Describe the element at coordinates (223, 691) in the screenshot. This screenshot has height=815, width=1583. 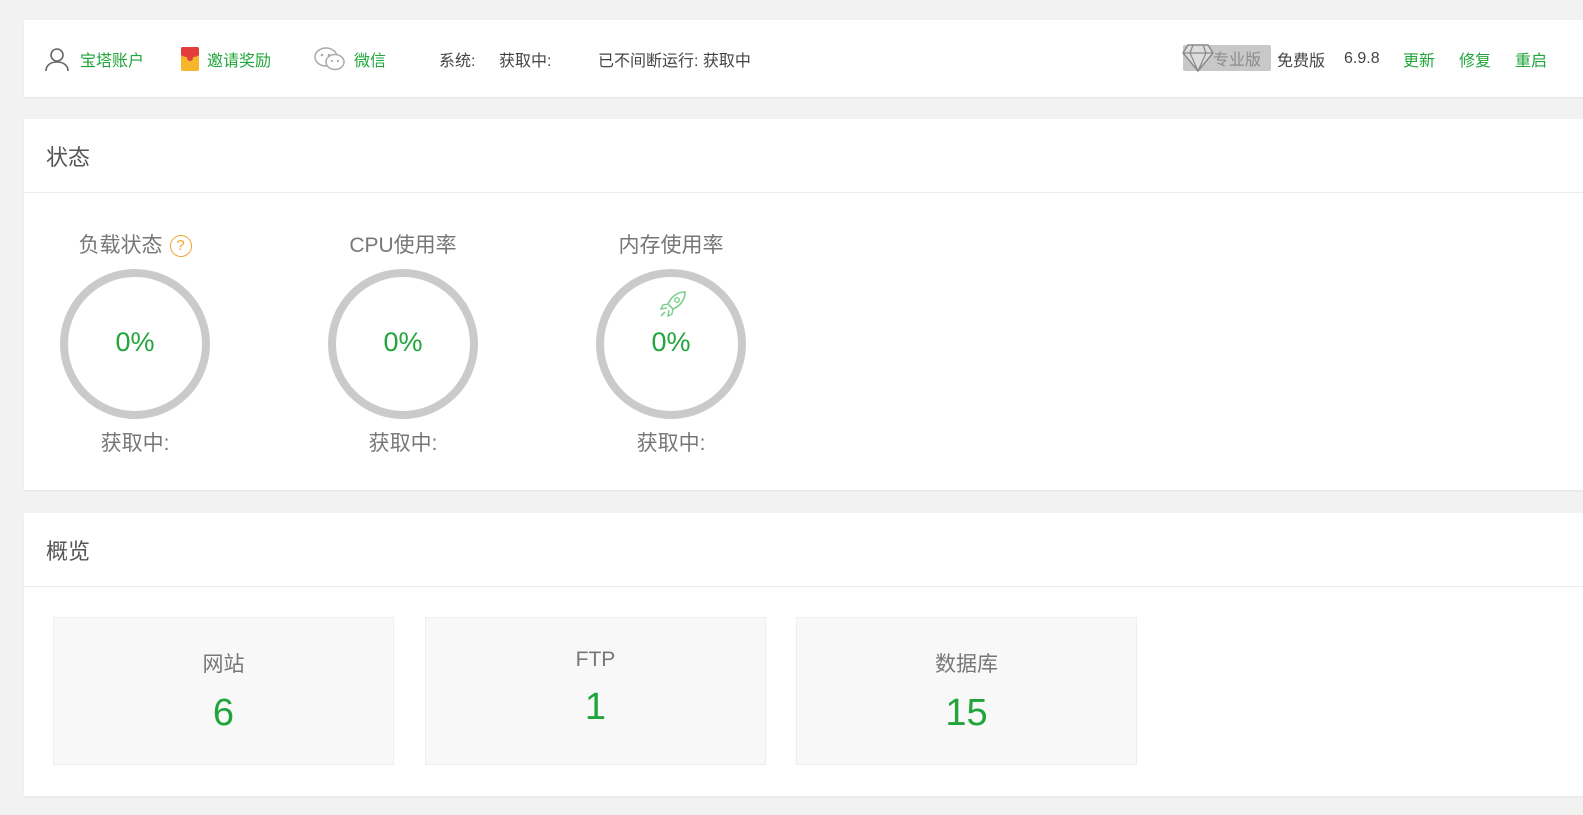
I see `overview-box-sites: 网站 6` at that location.